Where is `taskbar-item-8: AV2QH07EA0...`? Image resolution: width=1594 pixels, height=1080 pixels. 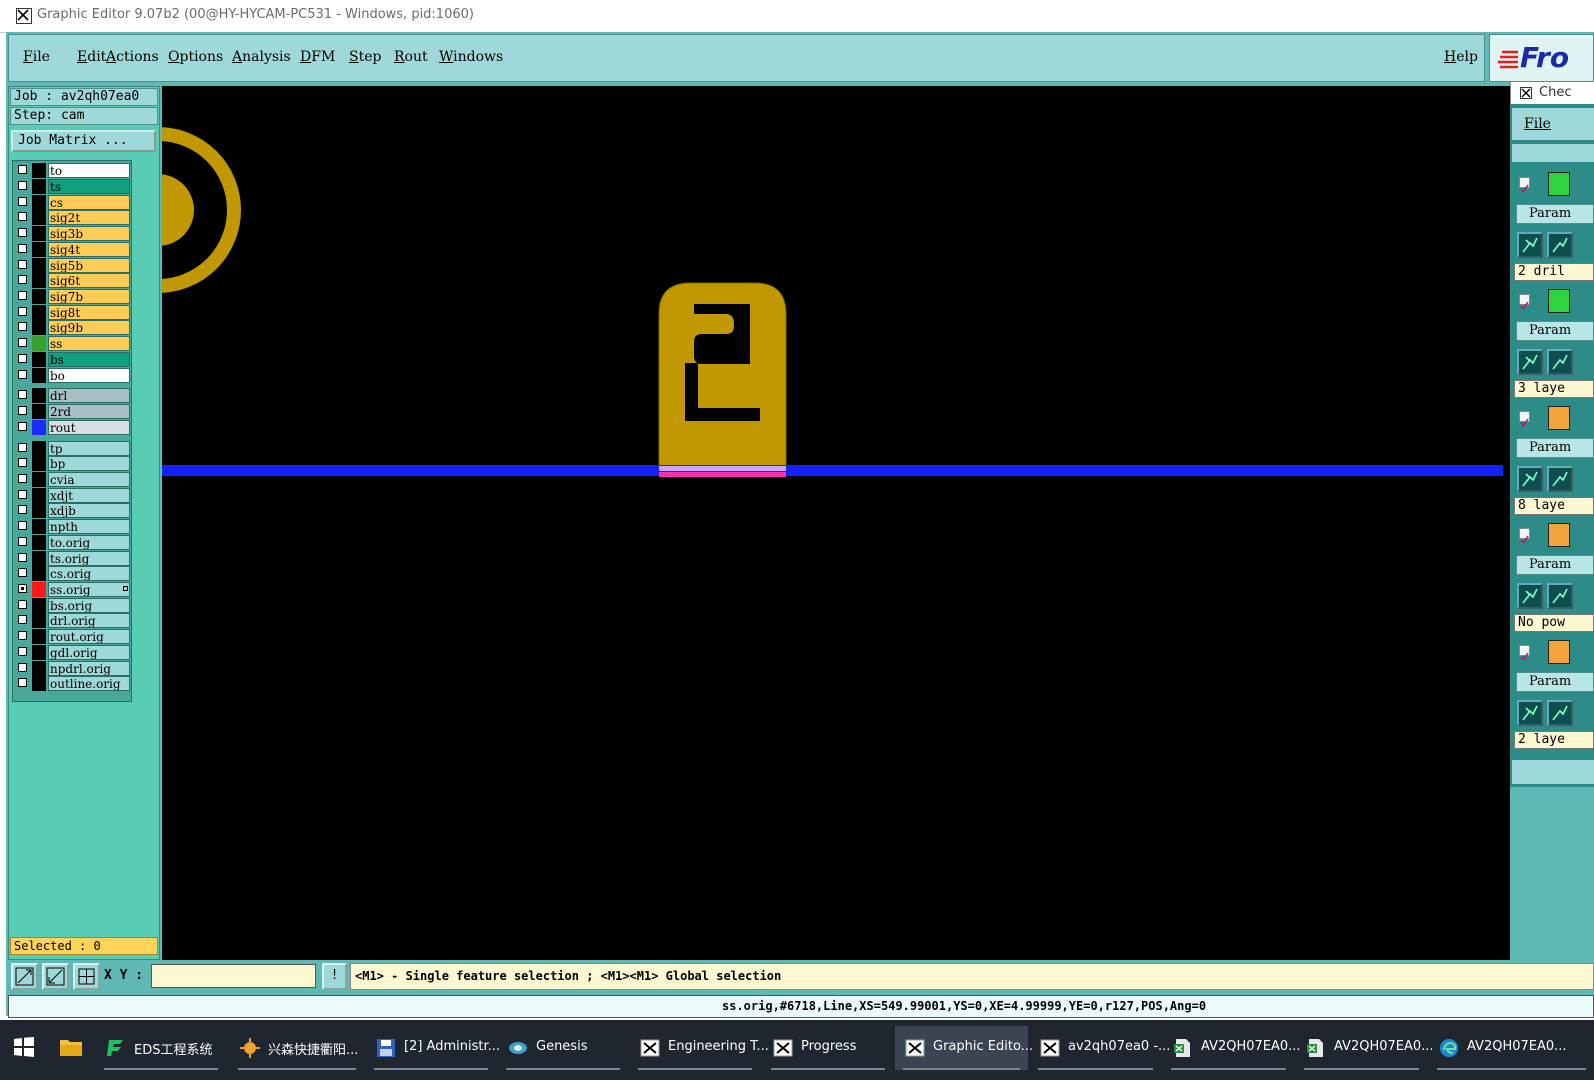
taskbar-item-8: AV2QH07EA0... is located at coordinates (1232, 1048).